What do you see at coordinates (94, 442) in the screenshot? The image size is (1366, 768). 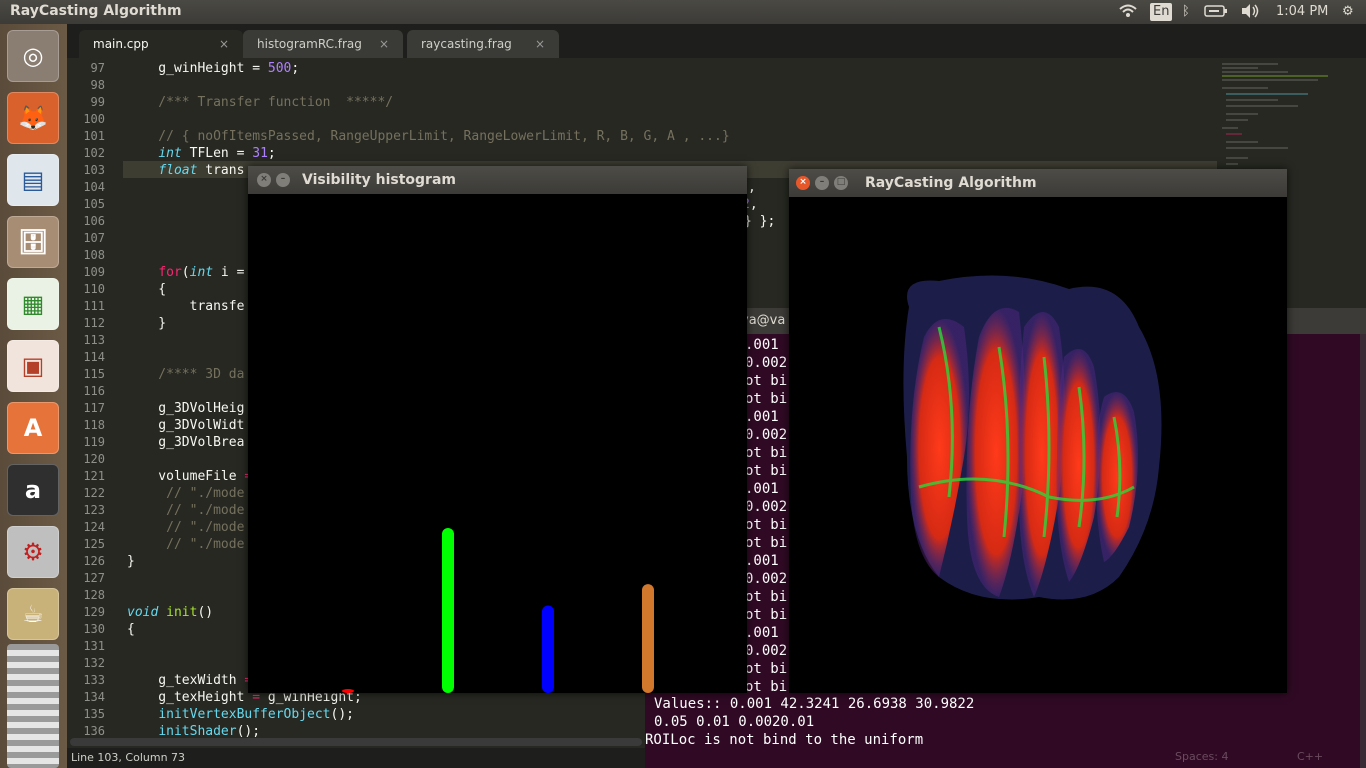 I see `line-number: 119` at bounding box center [94, 442].